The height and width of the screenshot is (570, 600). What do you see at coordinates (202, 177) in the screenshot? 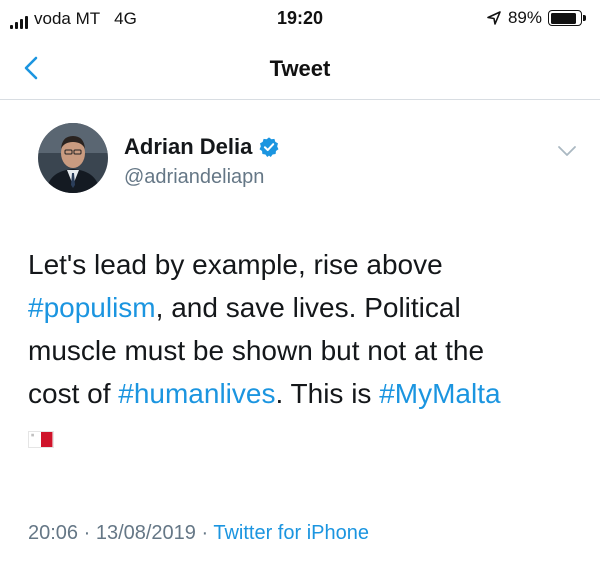
I see `author-handle: @adriandeliapn` at bounding box center [202, 177].